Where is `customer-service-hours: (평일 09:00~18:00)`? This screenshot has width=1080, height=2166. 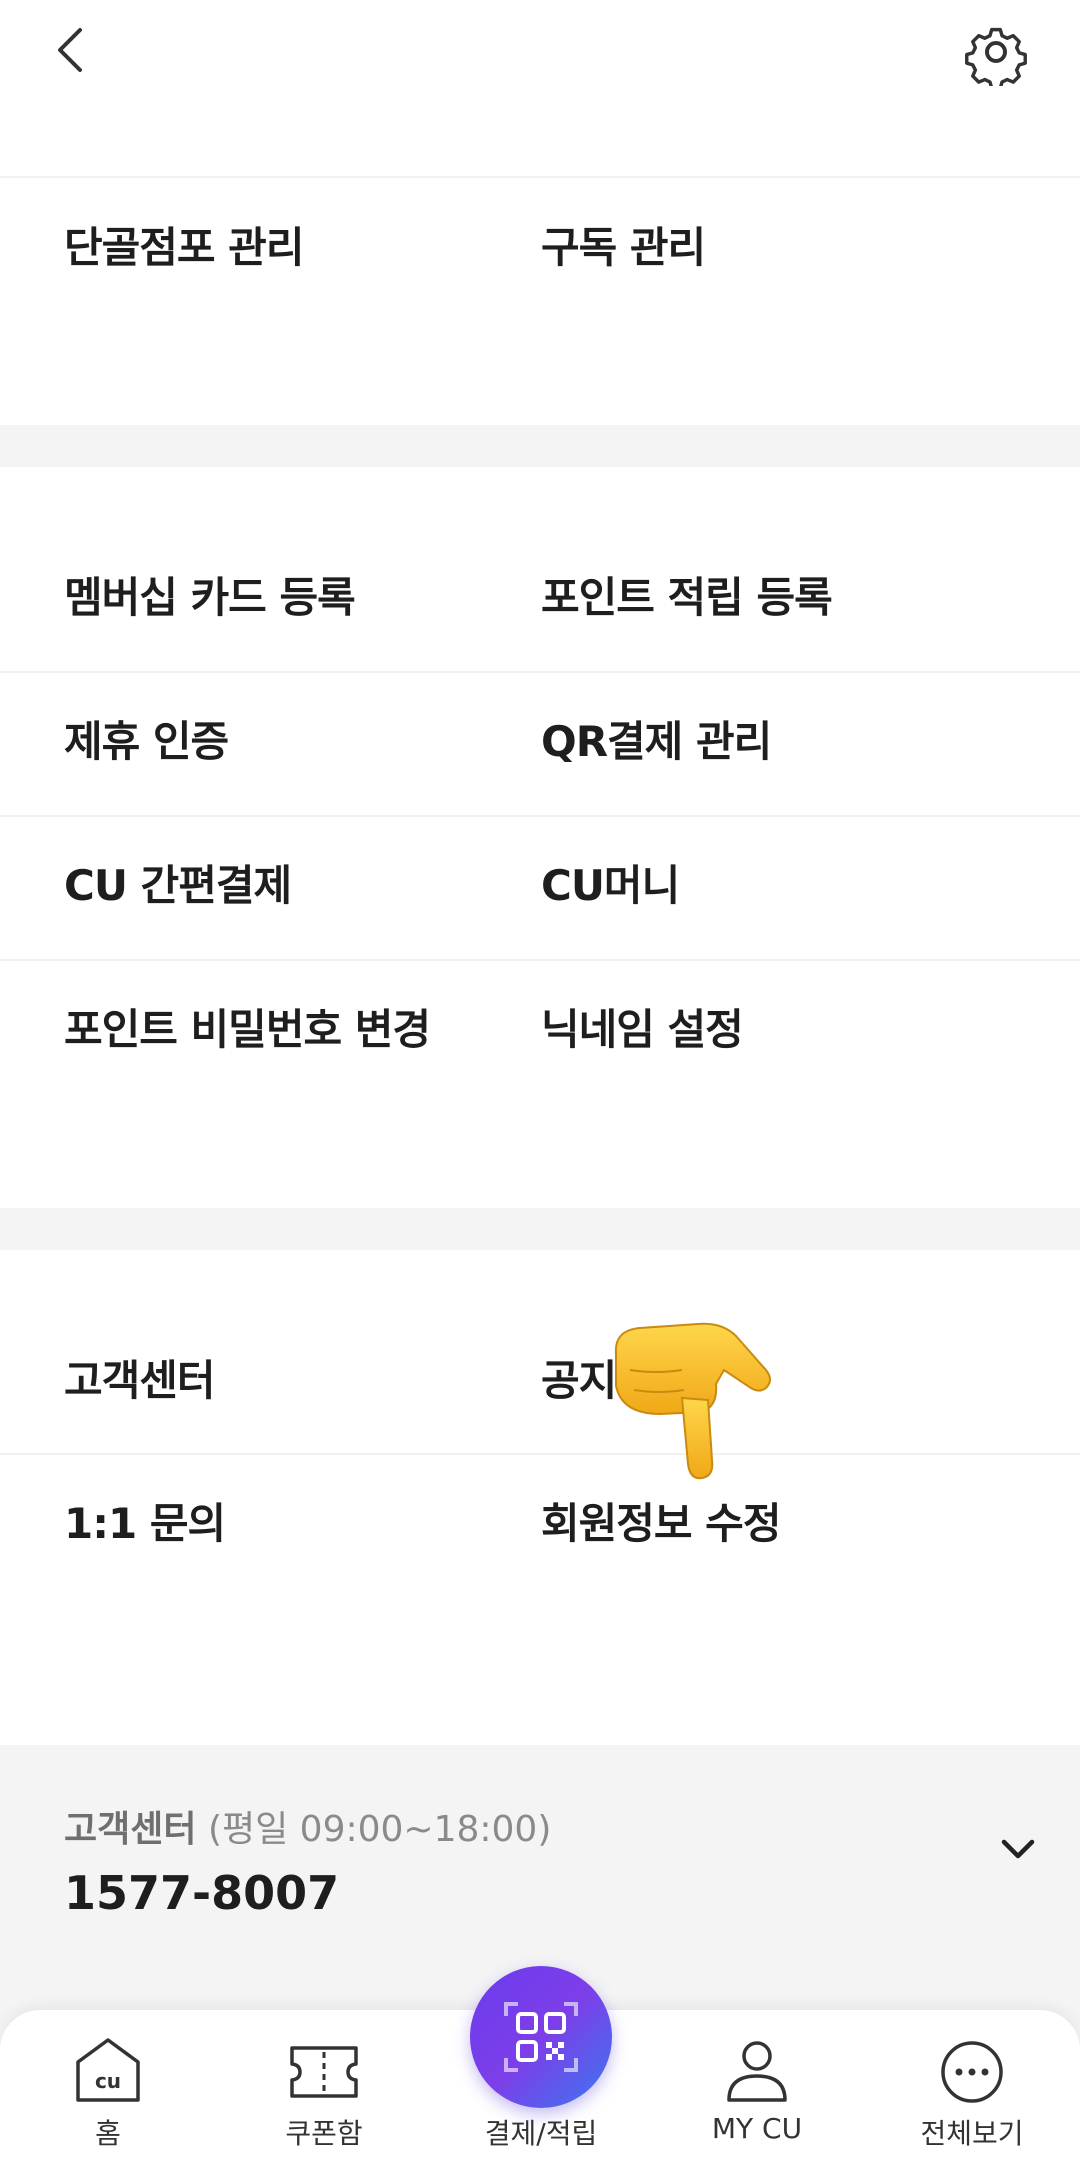
customer-service-hours: (평일 09:00~18:00) is located at coordinates (379, 1829).